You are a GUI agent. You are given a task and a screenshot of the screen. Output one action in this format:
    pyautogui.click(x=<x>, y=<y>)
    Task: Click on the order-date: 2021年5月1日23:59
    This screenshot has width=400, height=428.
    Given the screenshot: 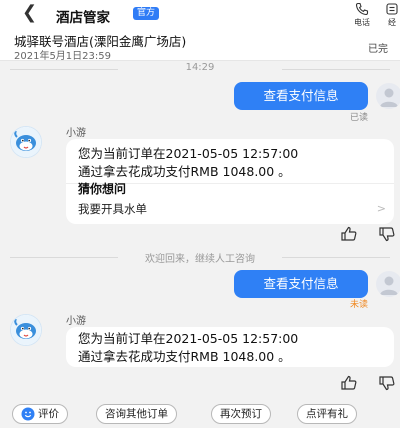 What is the action you would take?
    pyautogui.click(x=62, y=56)
    